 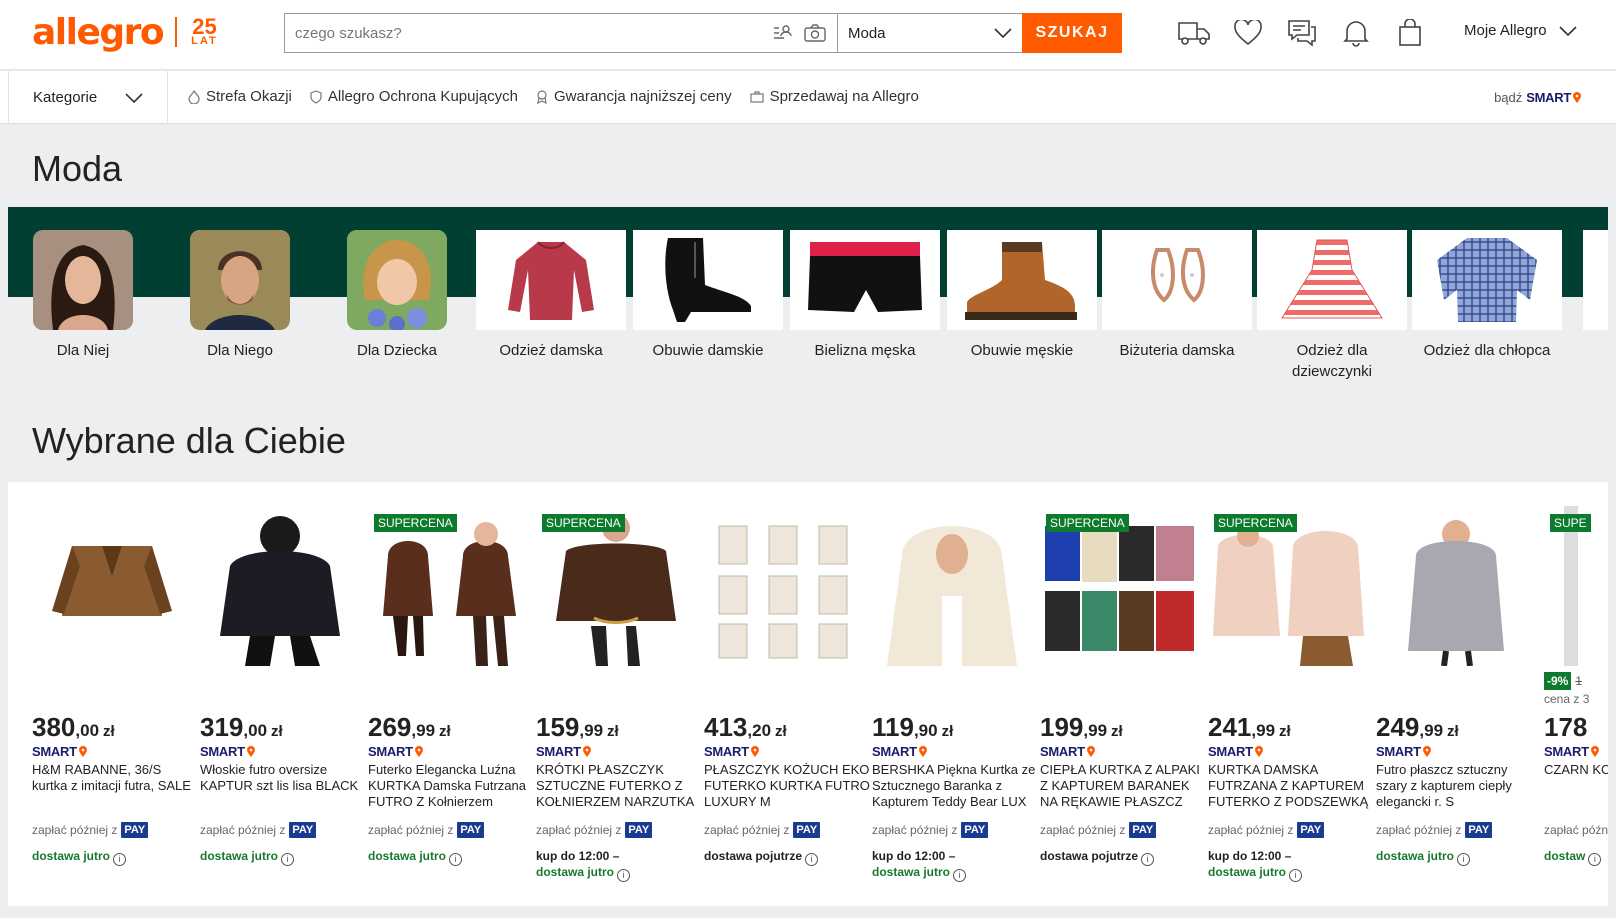 I want to click on chat-icon, so click(x=1302, y=33).